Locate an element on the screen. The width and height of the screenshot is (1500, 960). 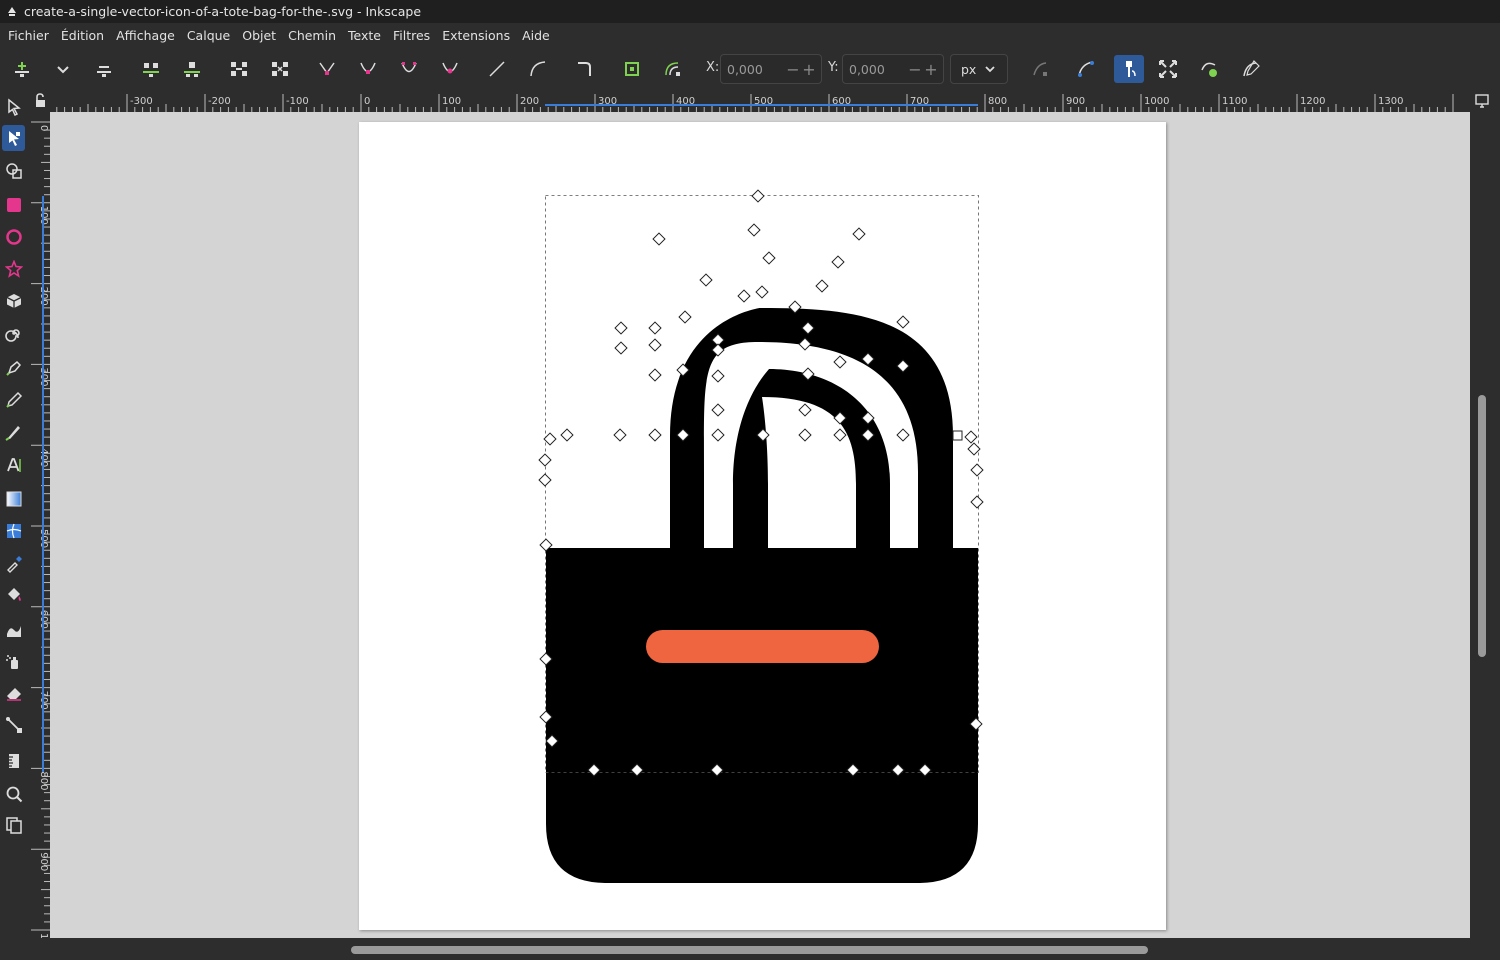
ellipse-tool is located at coordinates (13, 237).